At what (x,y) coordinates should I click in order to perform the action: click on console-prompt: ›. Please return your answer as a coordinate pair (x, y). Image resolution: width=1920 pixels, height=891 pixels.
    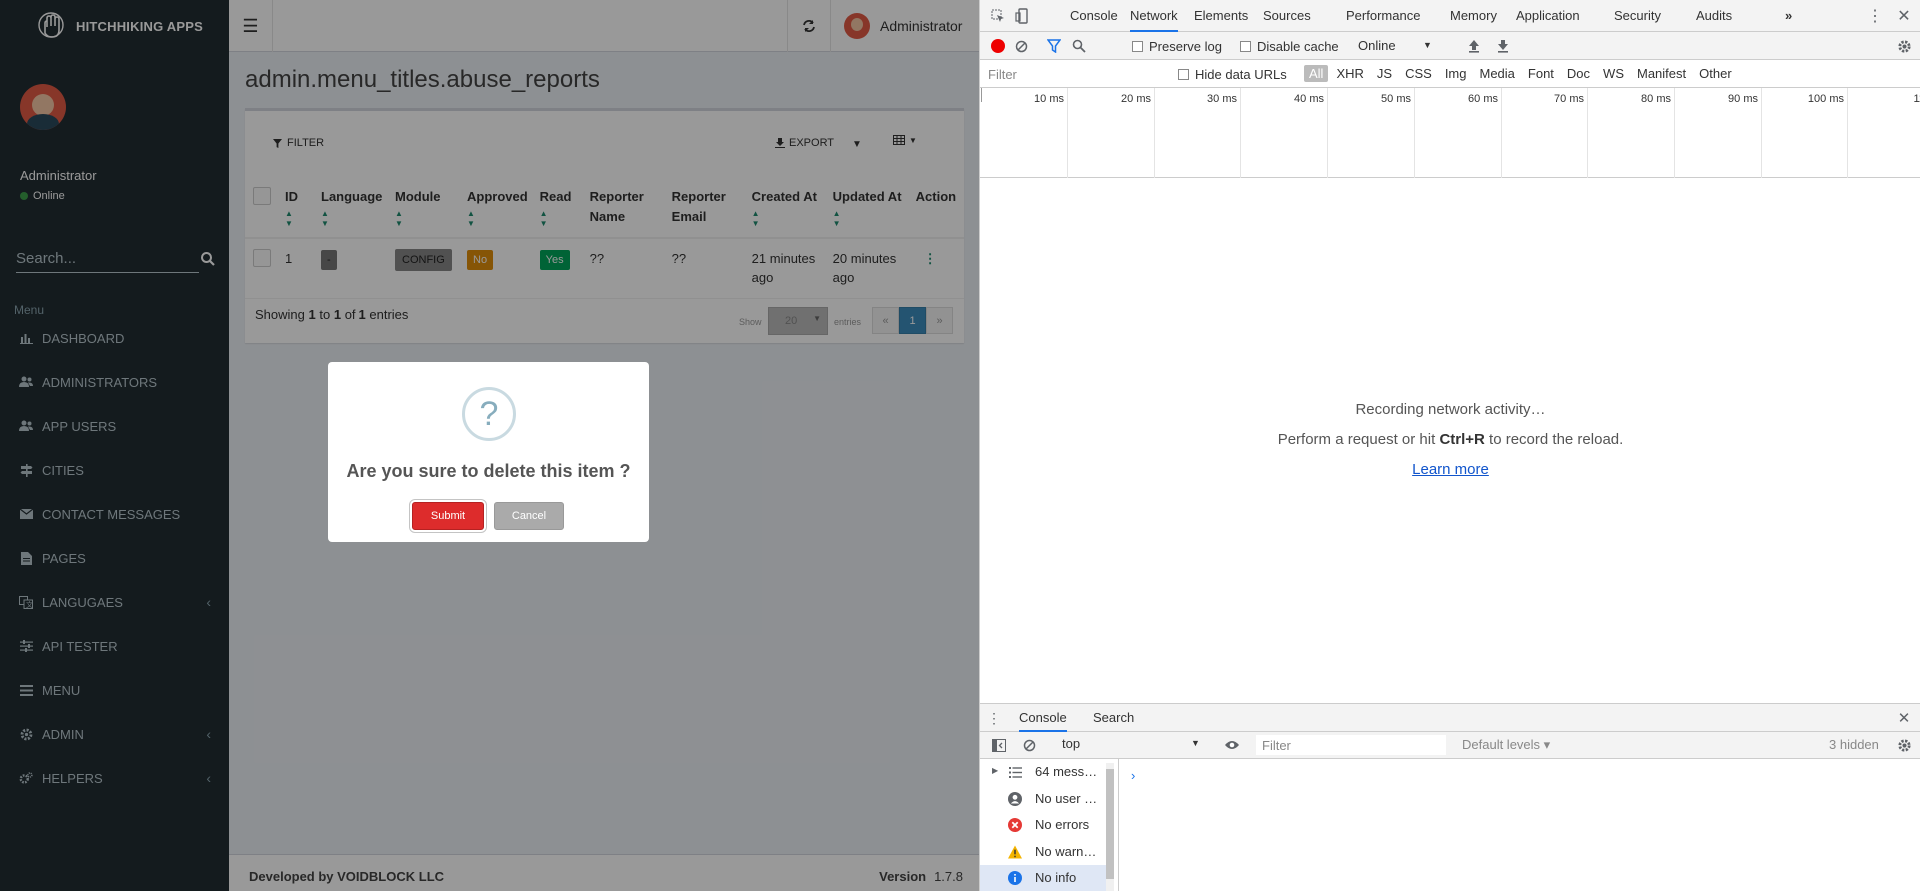
    Looking at the image, I should click on (1133, 775).